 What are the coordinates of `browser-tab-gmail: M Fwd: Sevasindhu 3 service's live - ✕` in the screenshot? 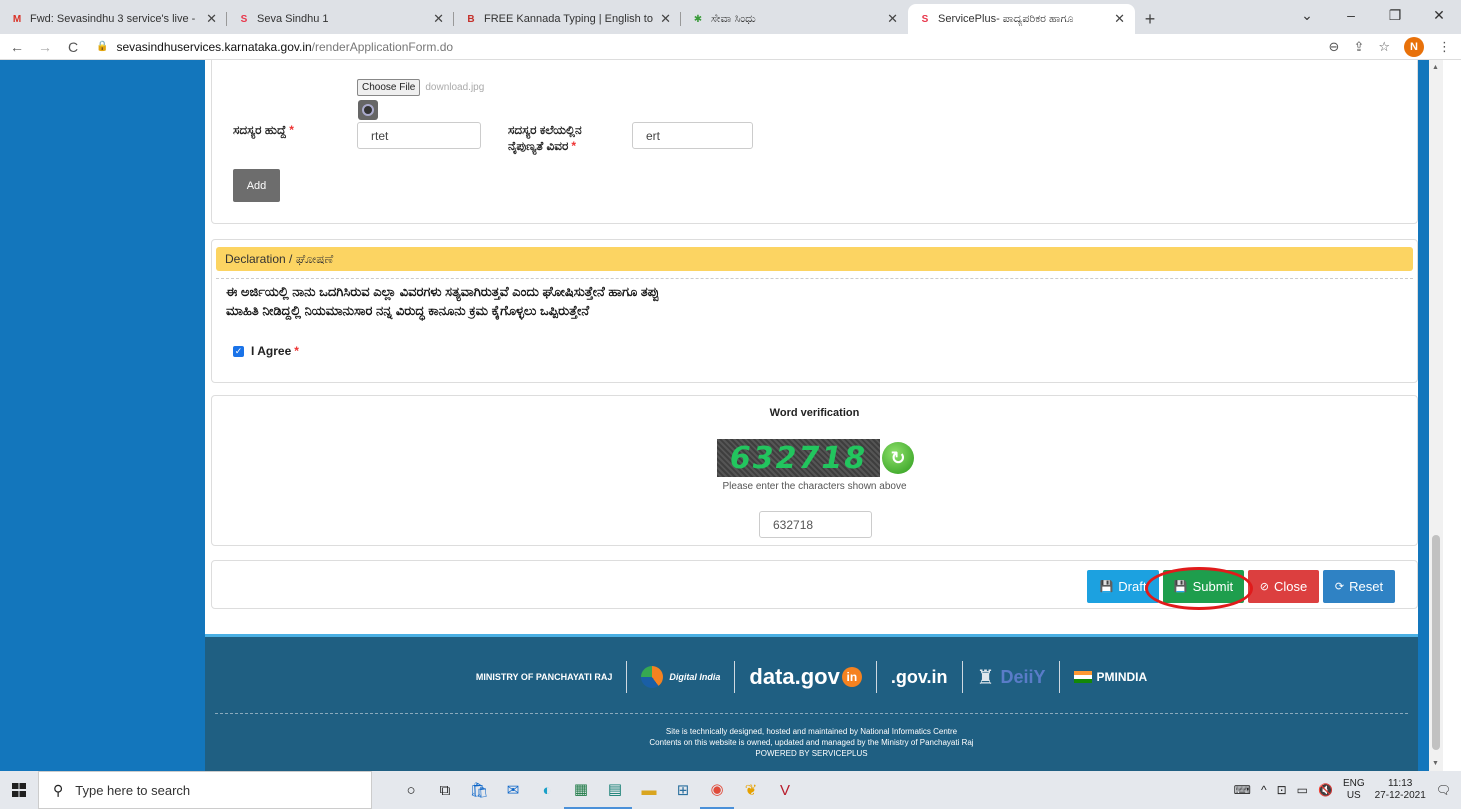 It's located at (113, 19).